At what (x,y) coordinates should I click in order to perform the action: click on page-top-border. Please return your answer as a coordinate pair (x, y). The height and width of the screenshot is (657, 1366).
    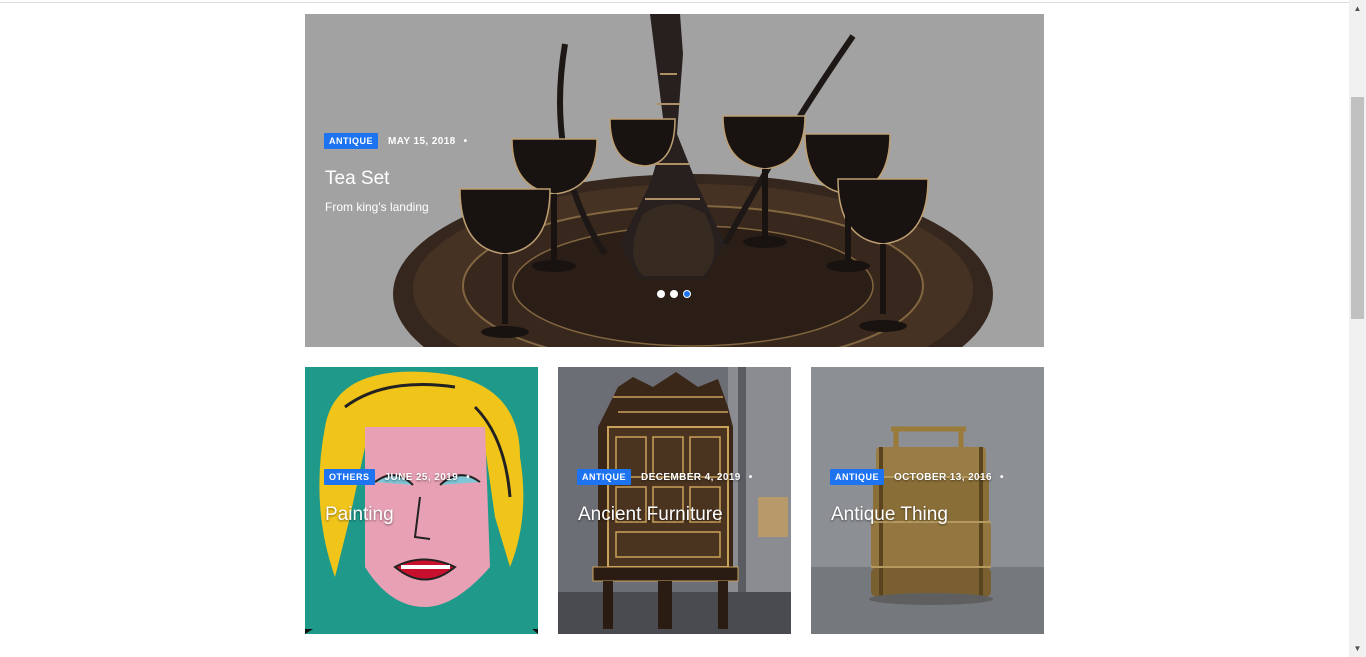
    Looking at the image, I should click on (674, 1).